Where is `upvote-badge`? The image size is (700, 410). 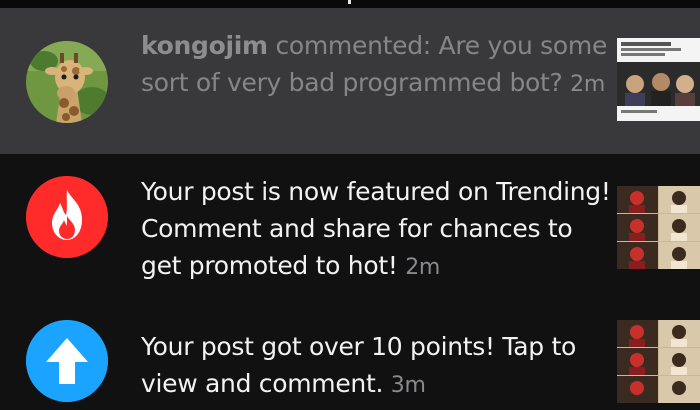
upvote-badge is located at coordinates (67, 361).